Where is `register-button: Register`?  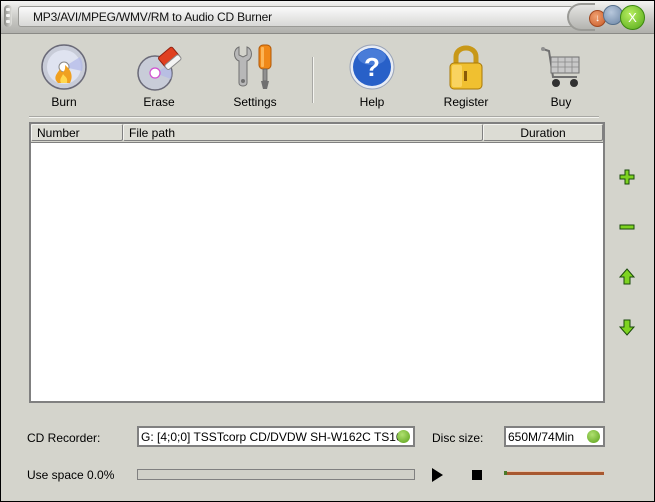 register-button: Register is located at coordinates (466, 77).